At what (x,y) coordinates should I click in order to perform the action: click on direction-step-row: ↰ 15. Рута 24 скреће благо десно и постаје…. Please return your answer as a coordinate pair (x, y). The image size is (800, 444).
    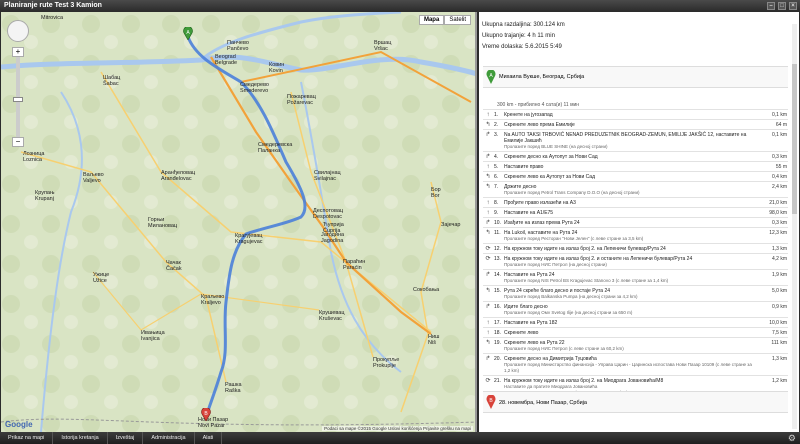
    Looking at the image, I should click on (635, 293).